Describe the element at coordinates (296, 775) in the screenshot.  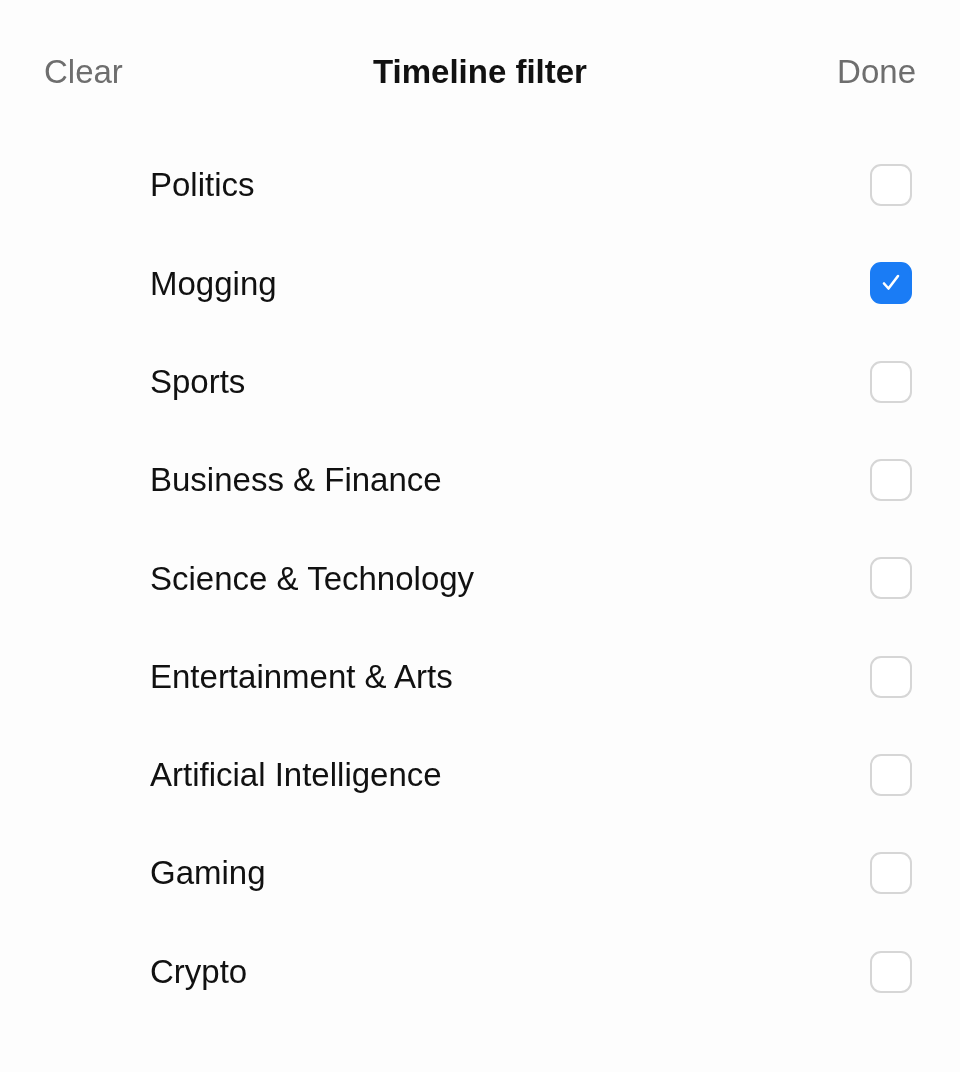
I see `topic-label: Artificial Intelligence` at that location.